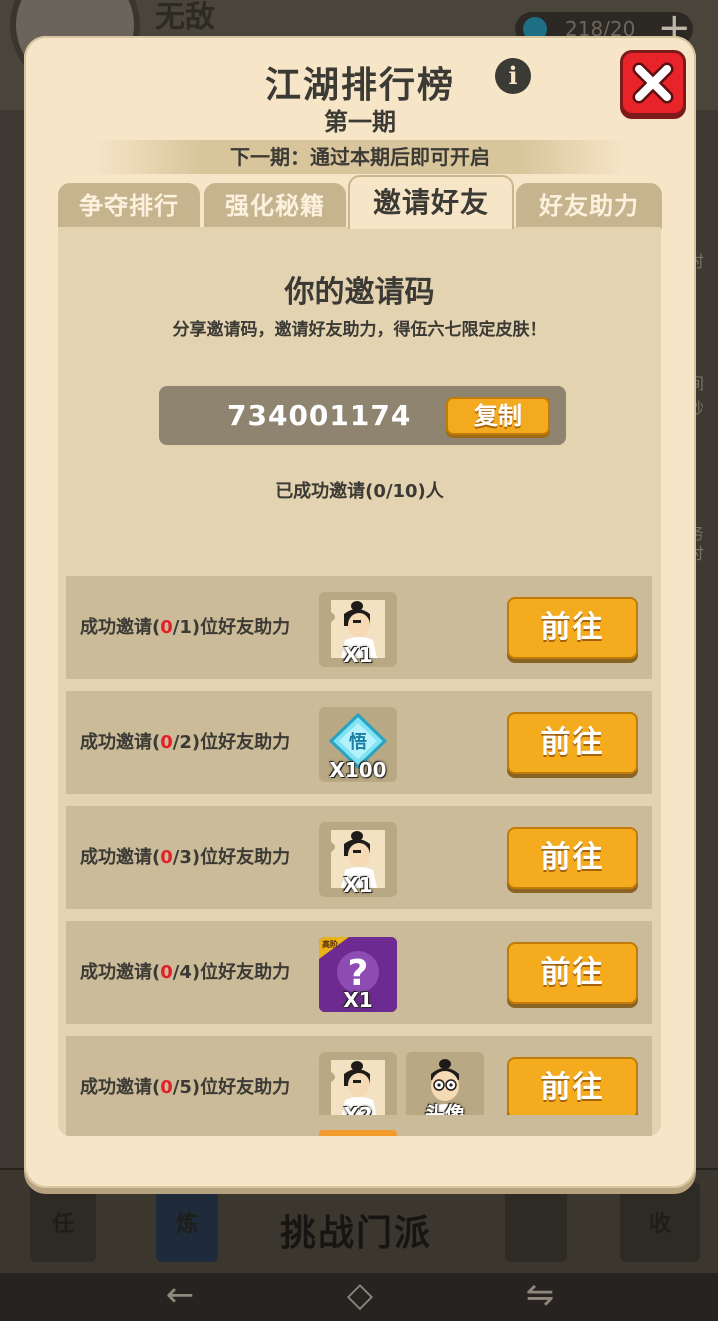 The image size is (718, 1321). I want to click on nav-home-icon: ◇, so click(360, 1297).